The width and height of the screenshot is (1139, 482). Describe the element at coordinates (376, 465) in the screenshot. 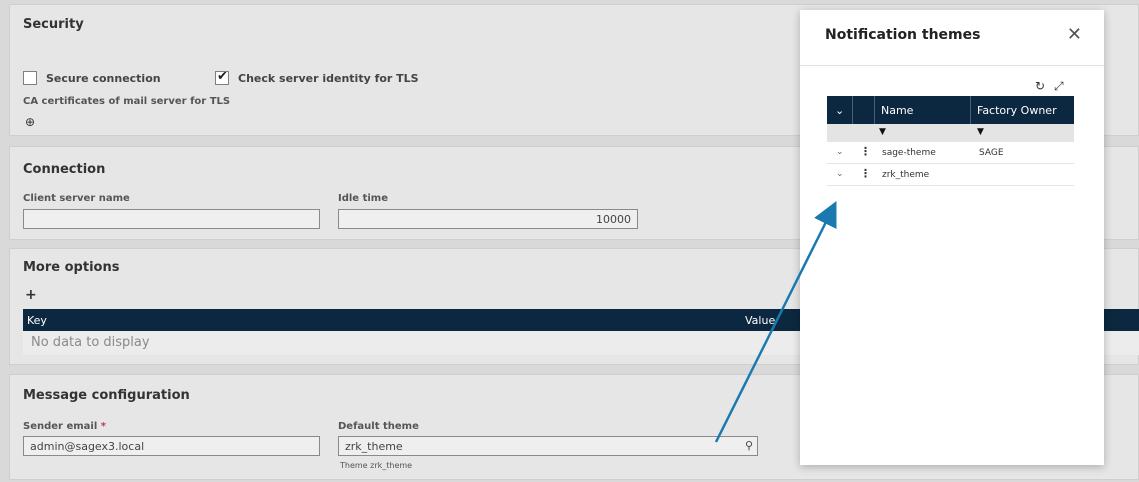

I see `default-theme-hint: Theme zrk_theme` at that location.